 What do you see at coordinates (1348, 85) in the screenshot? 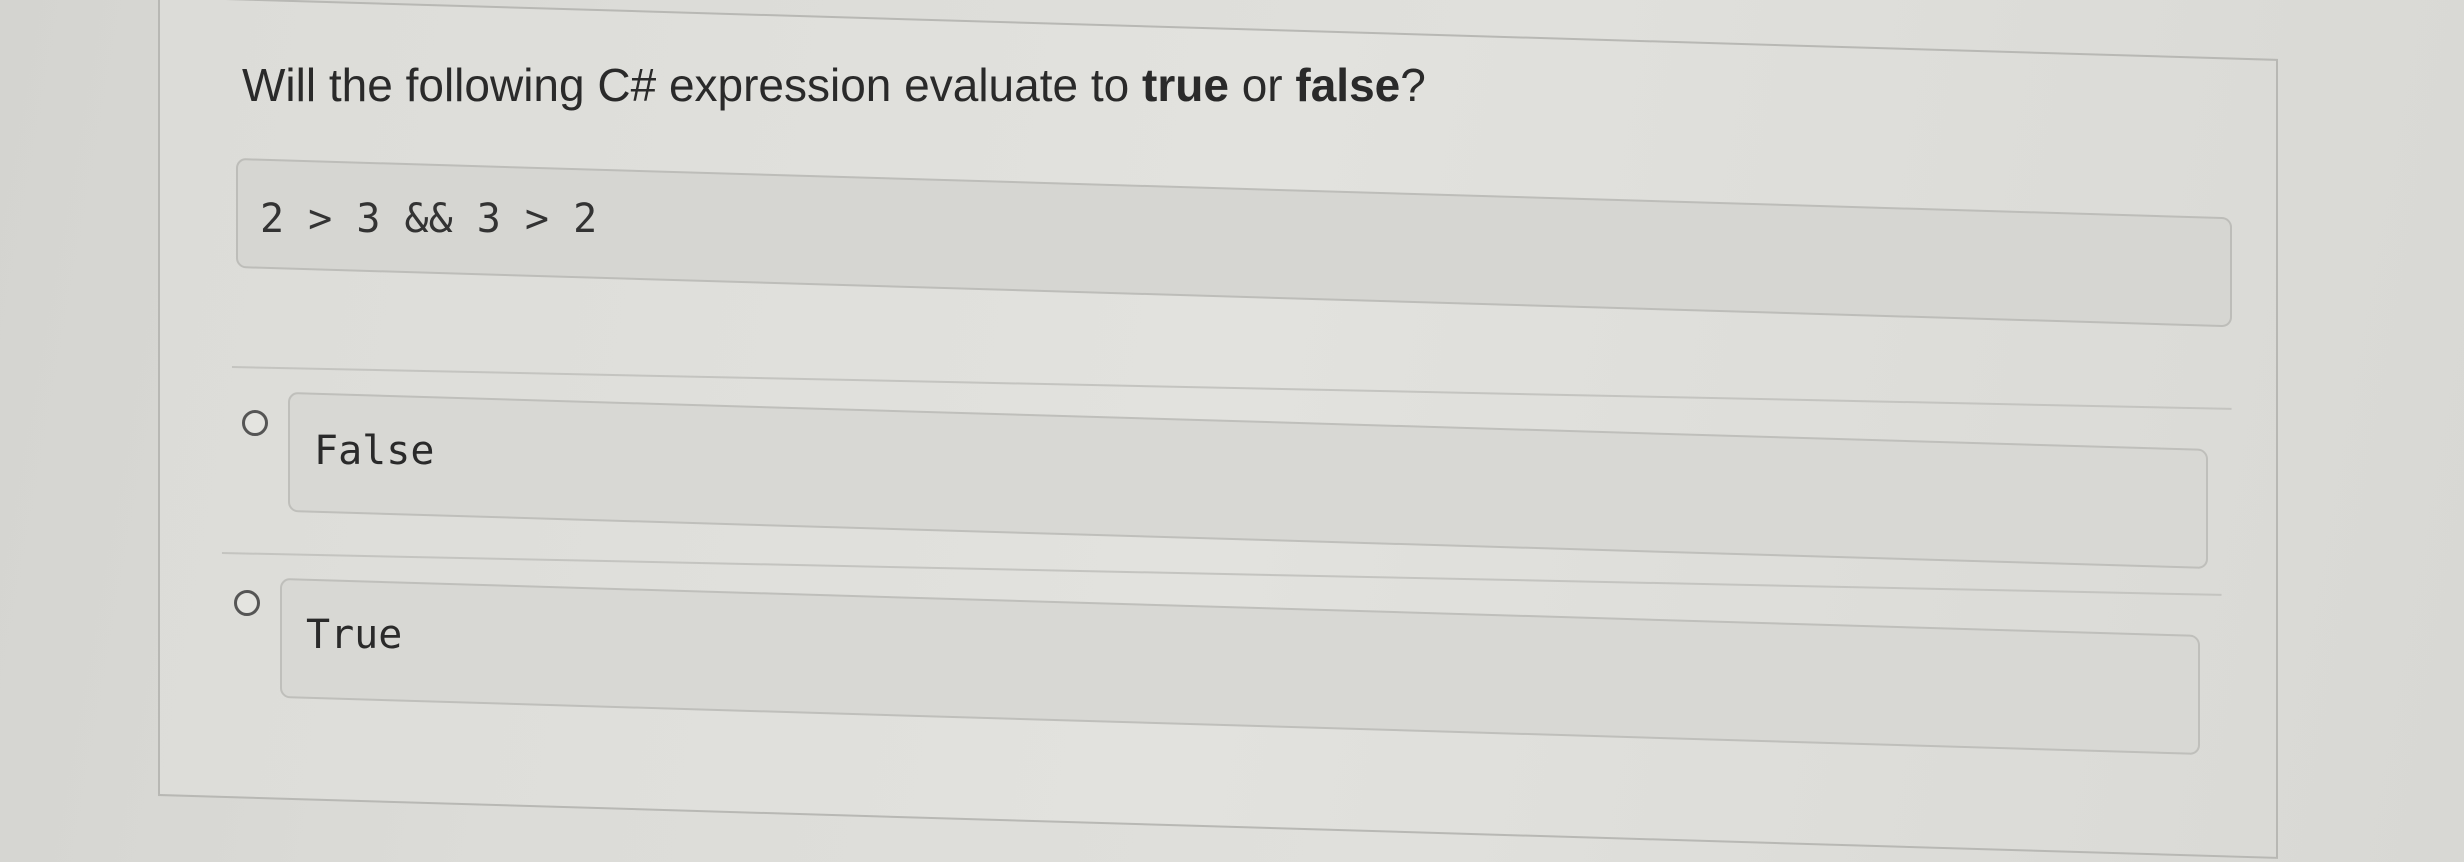
I see `question-false-word: false` at bounding box center [1348, 85].